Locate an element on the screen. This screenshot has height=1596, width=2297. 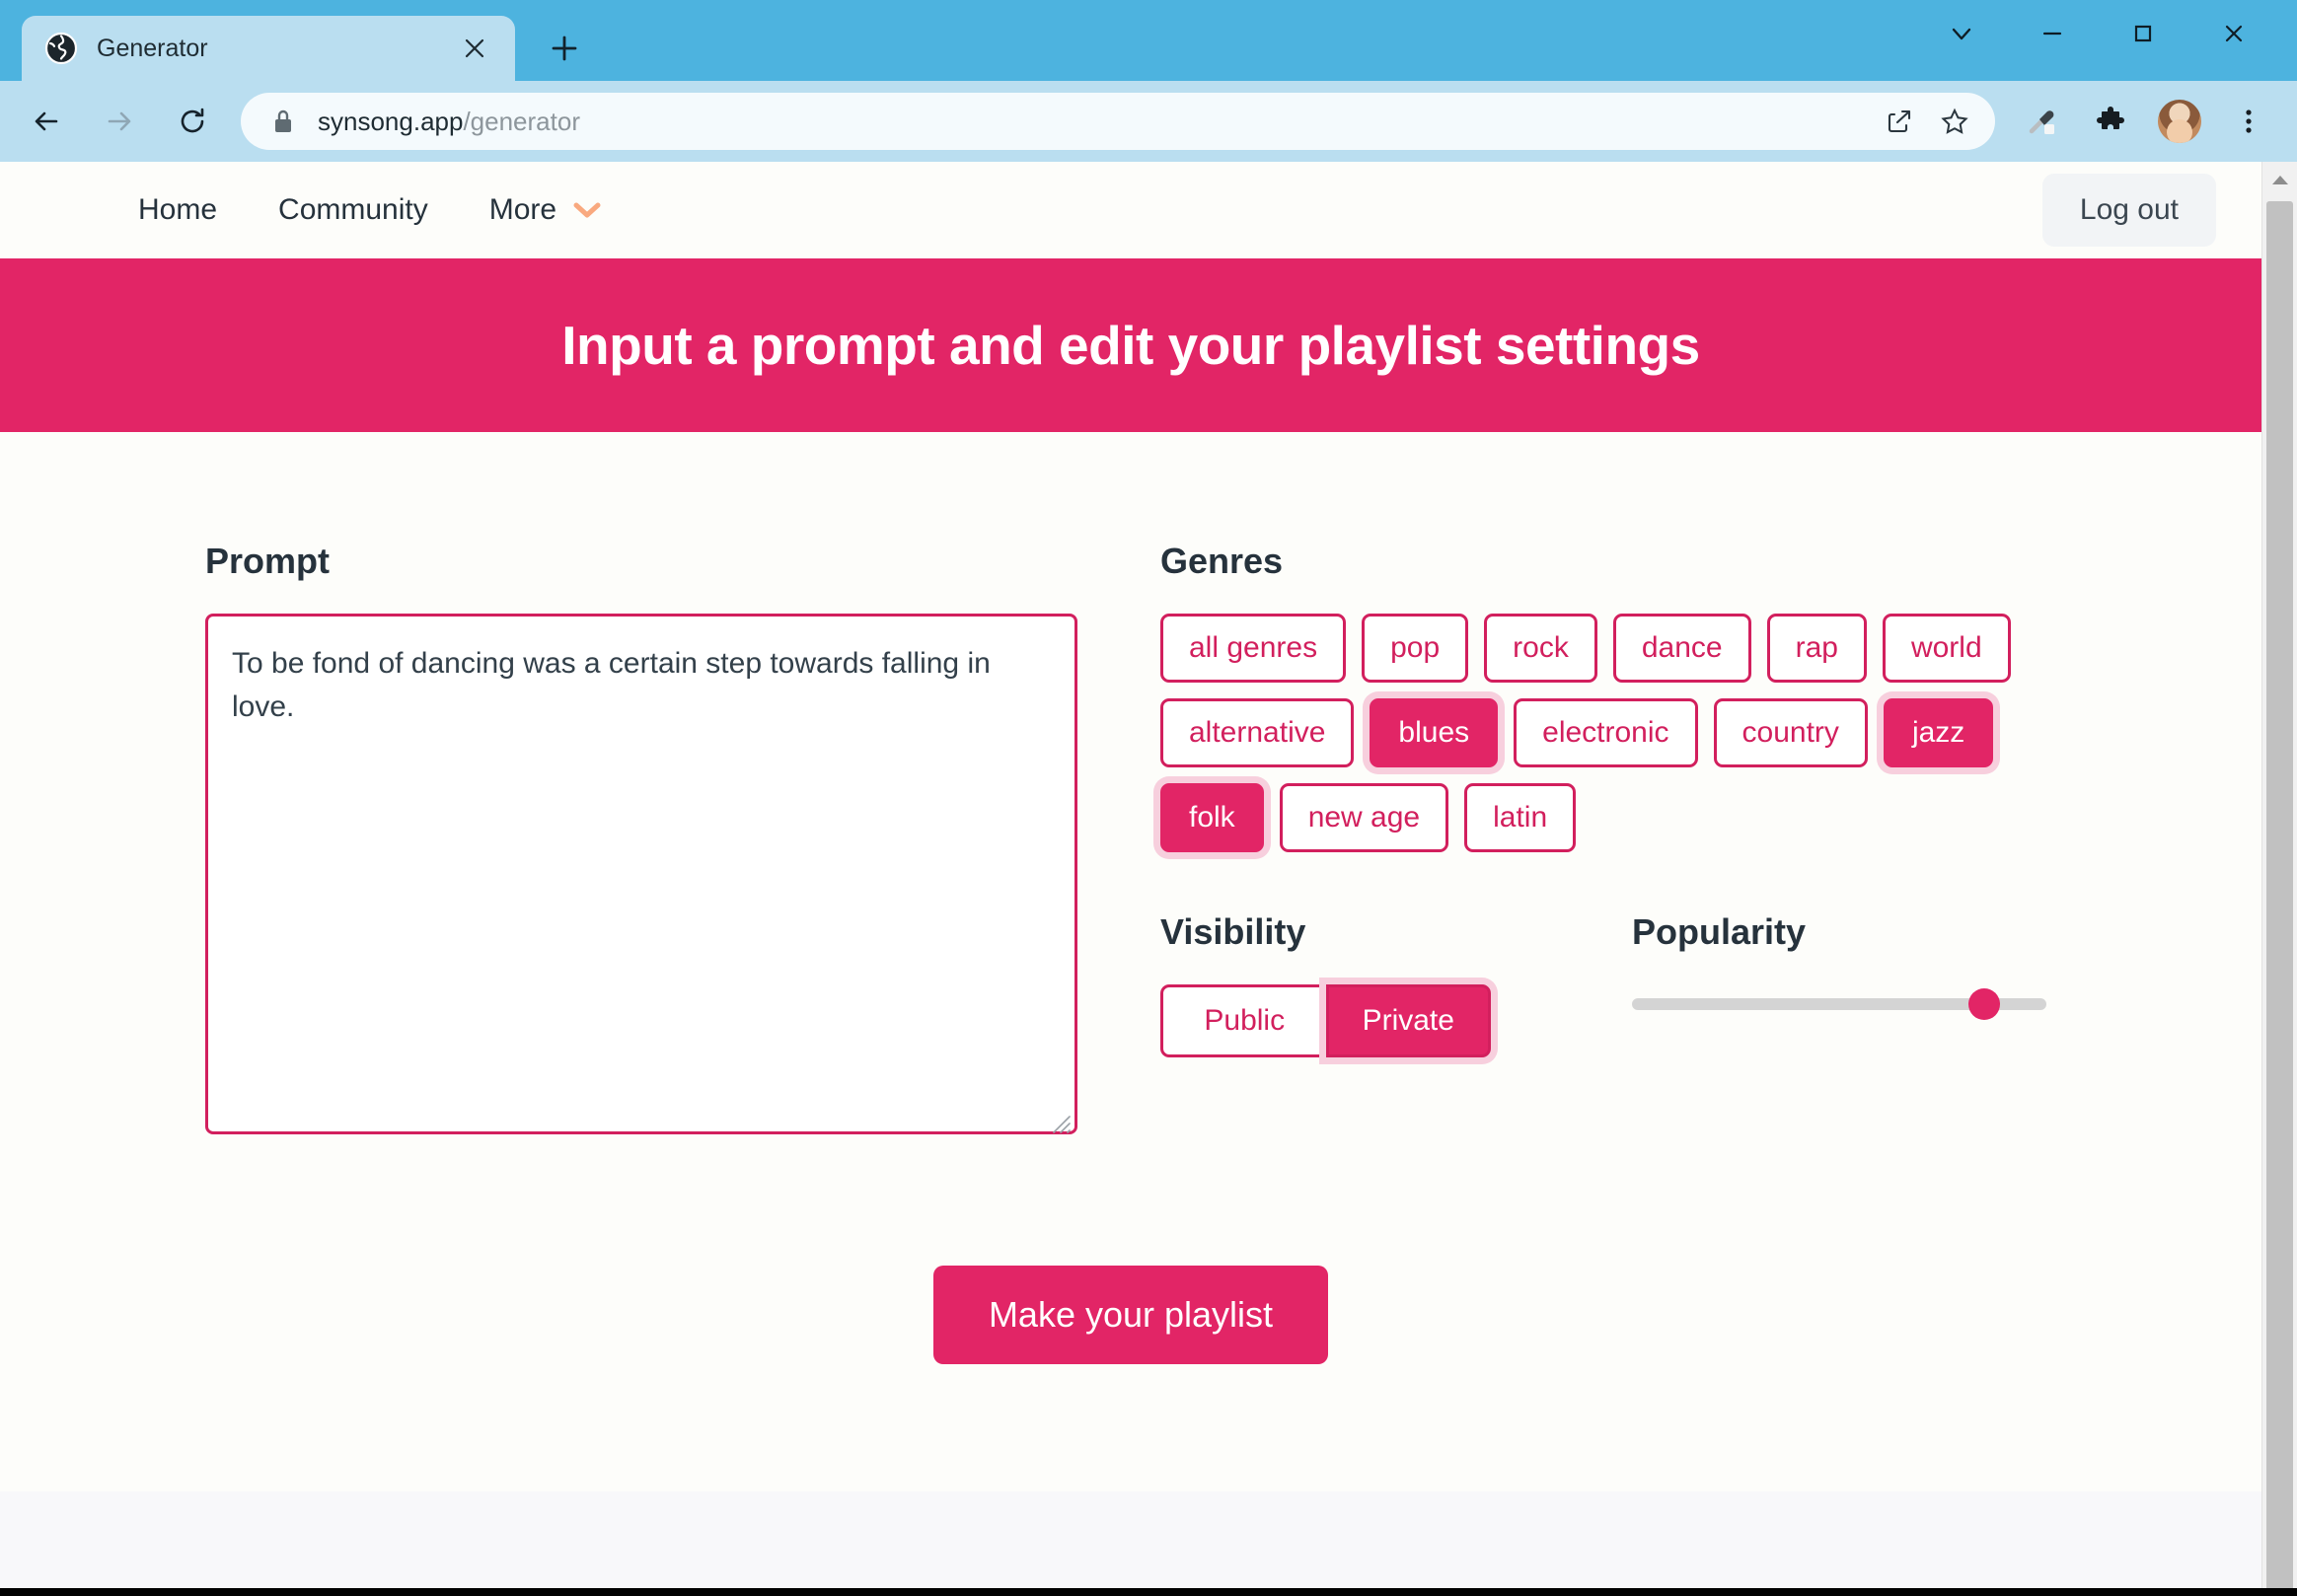
site-navbar: Home Community More Log out is located at coordinates (1130, 210).